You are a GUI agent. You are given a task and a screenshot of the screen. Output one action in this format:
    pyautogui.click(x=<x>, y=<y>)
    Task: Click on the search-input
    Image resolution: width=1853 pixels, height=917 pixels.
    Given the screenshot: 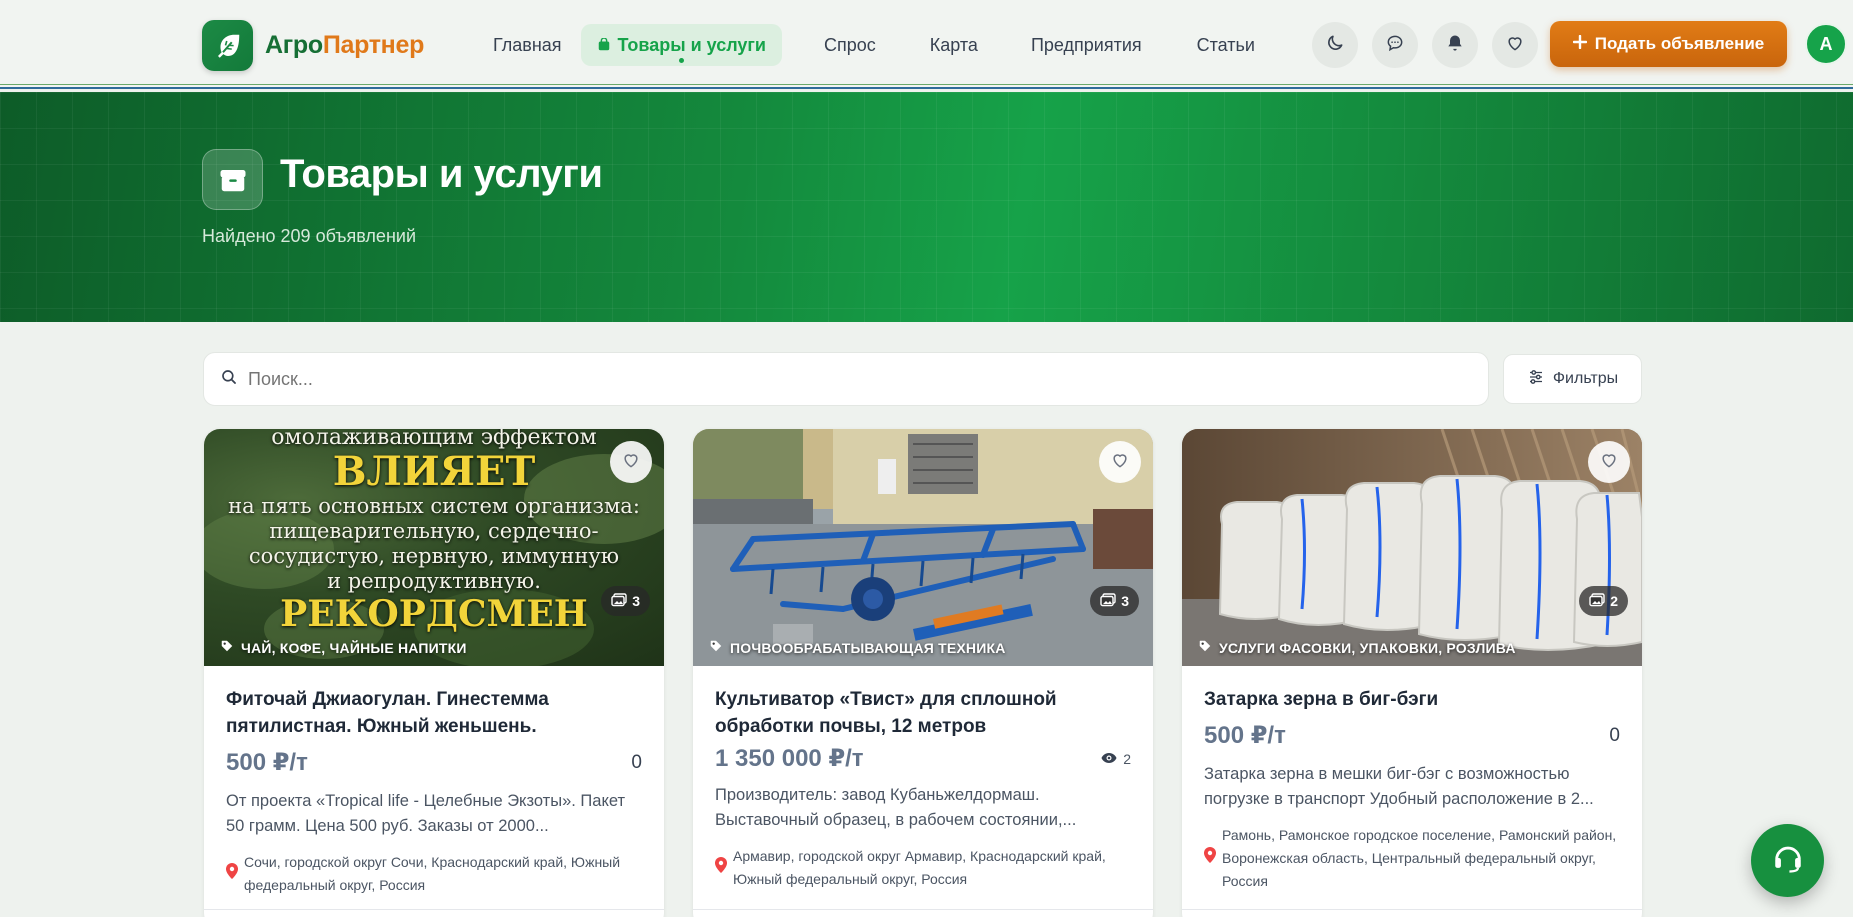 What is the action you would take?
    pyautogui.click(x=848, y=379)
    